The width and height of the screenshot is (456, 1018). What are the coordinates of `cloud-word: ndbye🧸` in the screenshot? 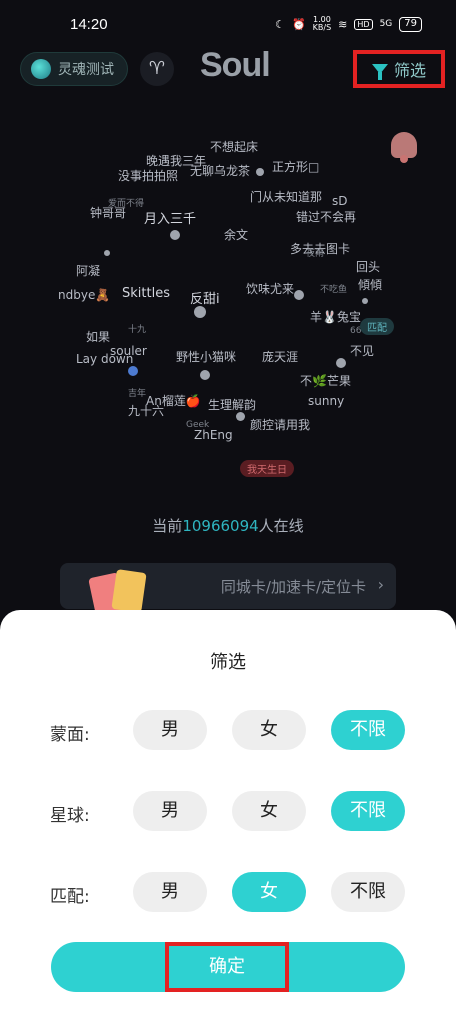 It's located at (84, 295).